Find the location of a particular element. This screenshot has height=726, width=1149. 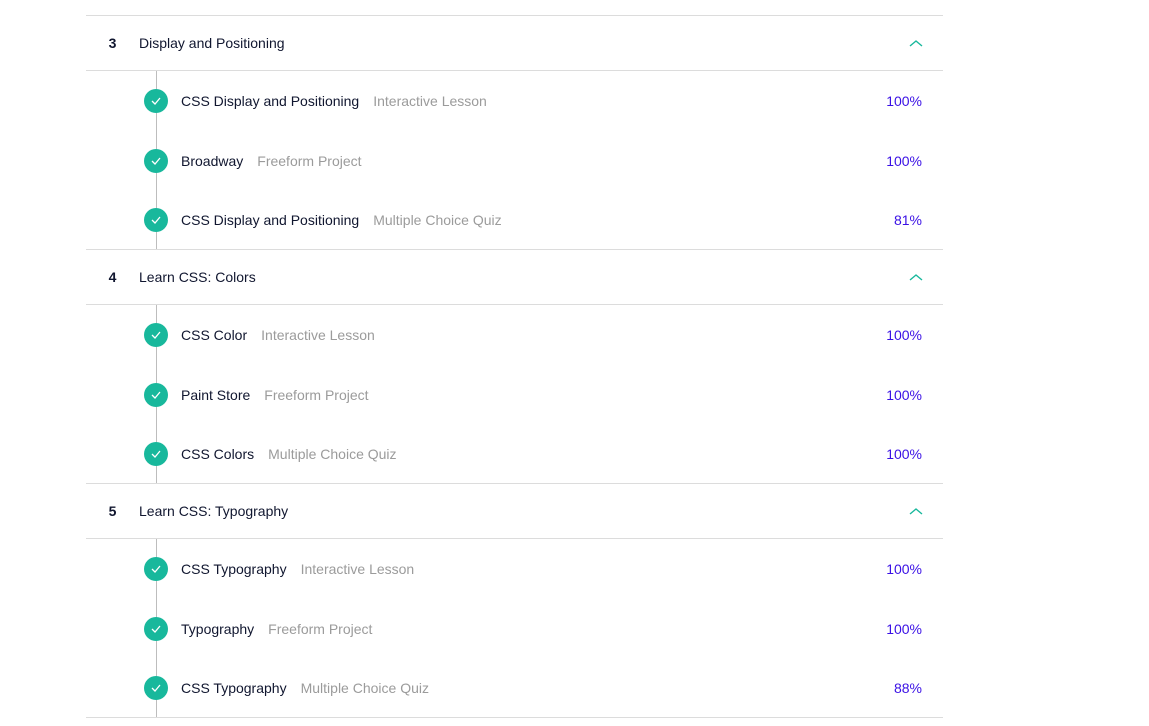

module-number: 4 is located at coordinates (112, 277).